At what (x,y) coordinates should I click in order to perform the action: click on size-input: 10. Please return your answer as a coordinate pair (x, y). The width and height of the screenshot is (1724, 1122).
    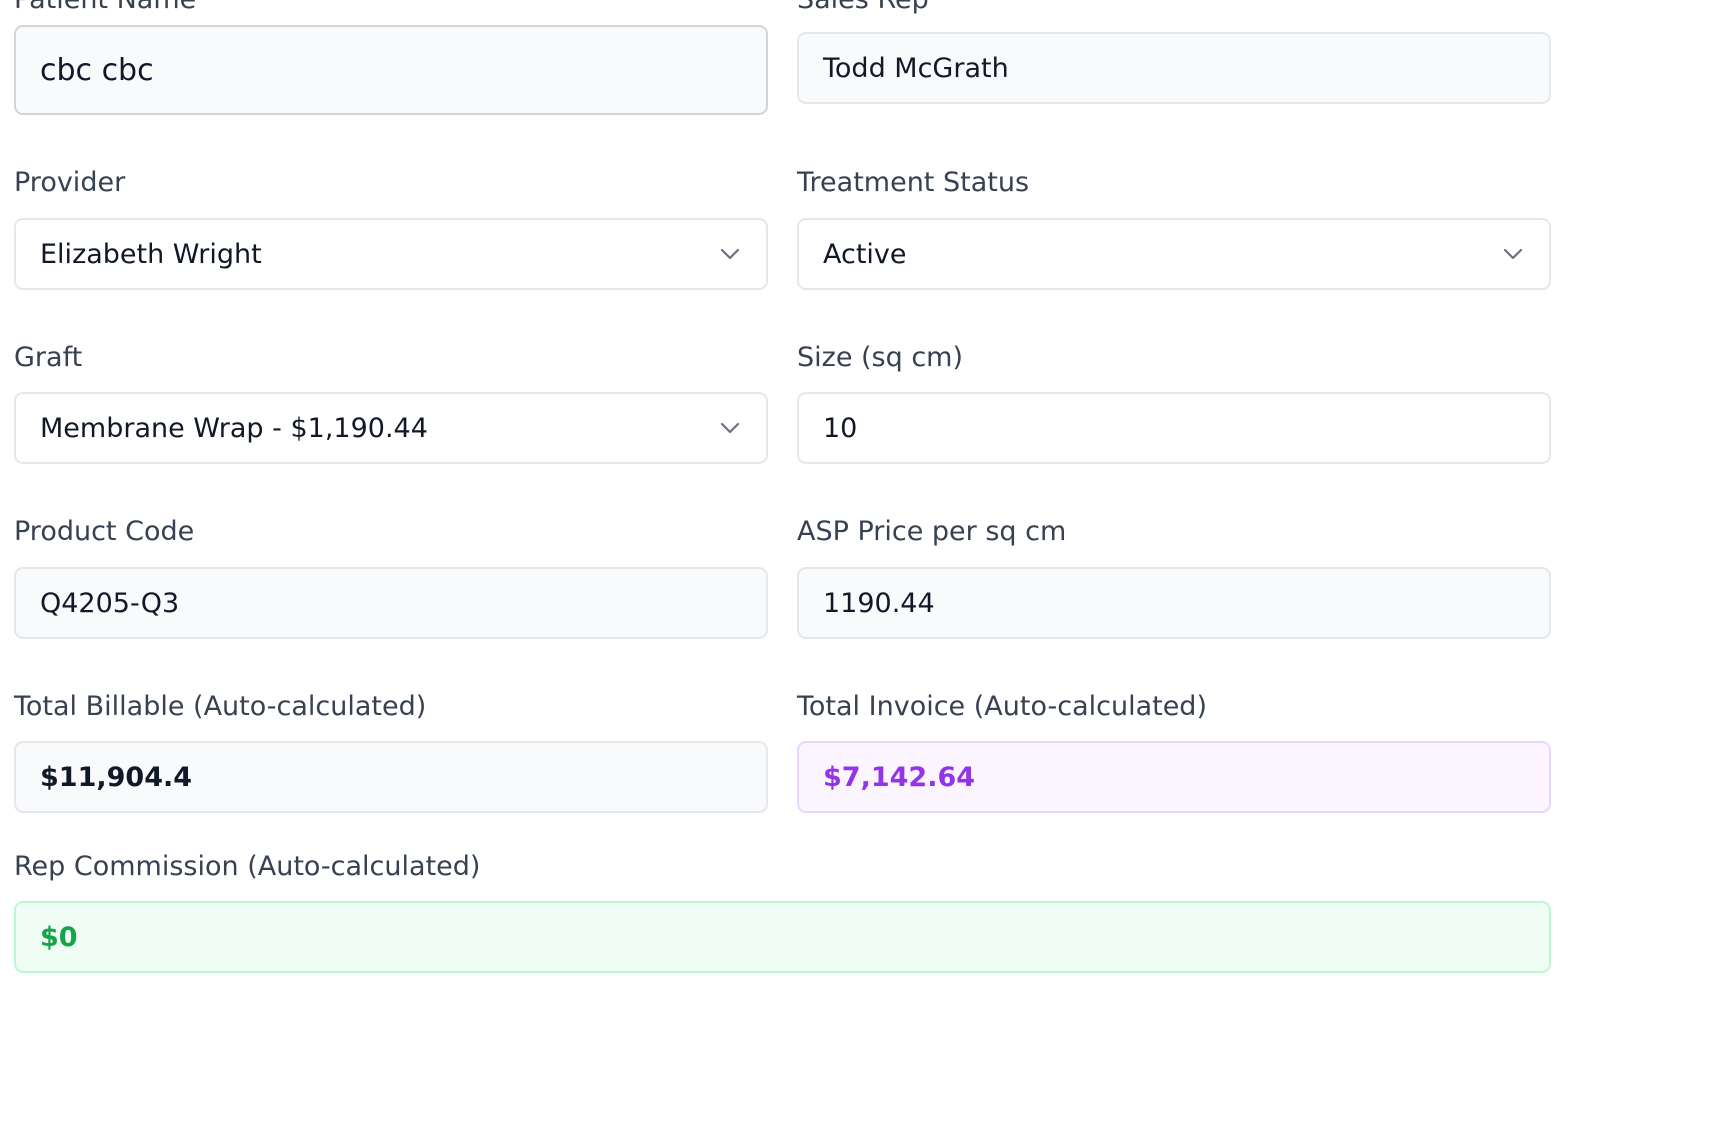
    Looking at the image, I should click on (1174, 428).